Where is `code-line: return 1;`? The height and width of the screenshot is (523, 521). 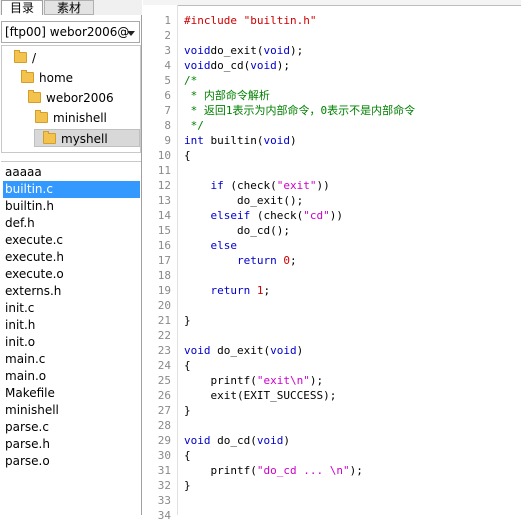
code-line: return 1; is located at coordinates (227, 290).